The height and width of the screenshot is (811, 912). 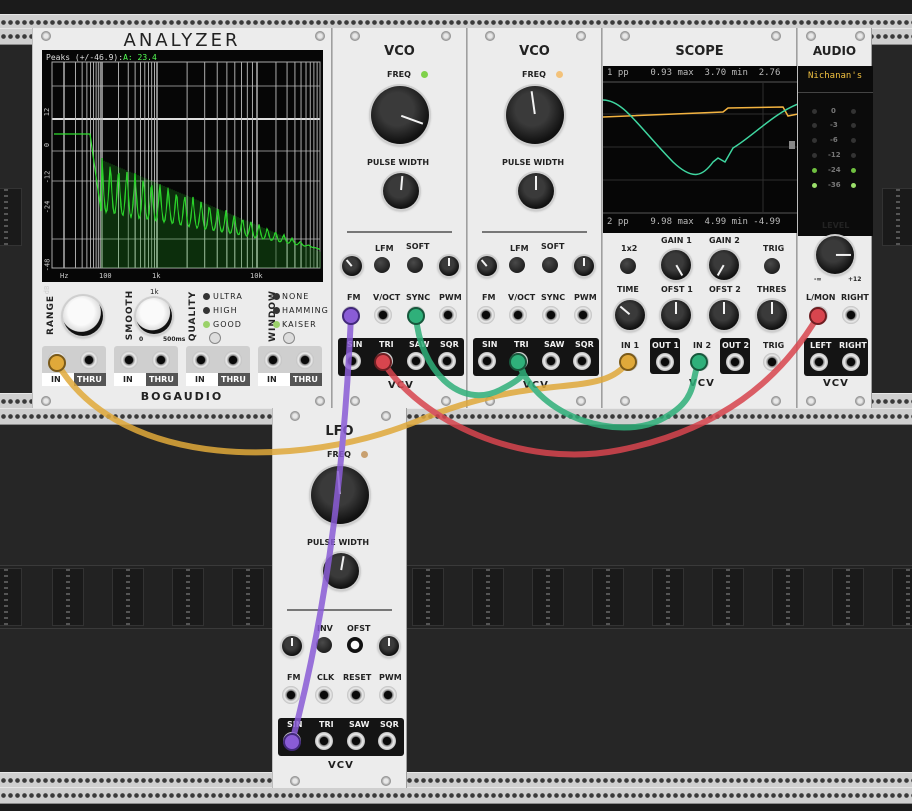 What do you see at coordinates (553, 297) in the screenshot?
I see `input-label-sync: SYNC` at bounding box center [553, 297].